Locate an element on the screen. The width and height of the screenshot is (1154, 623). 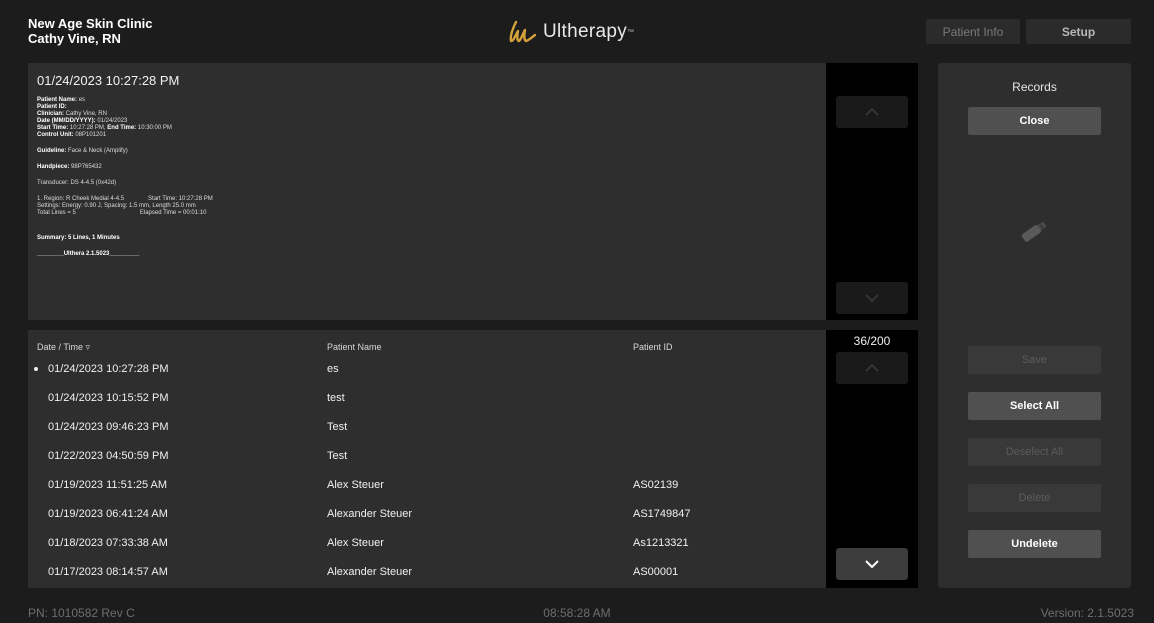
record-handpiece-line: Handpiece: 98P765432 is located at coordinates (125, 167).